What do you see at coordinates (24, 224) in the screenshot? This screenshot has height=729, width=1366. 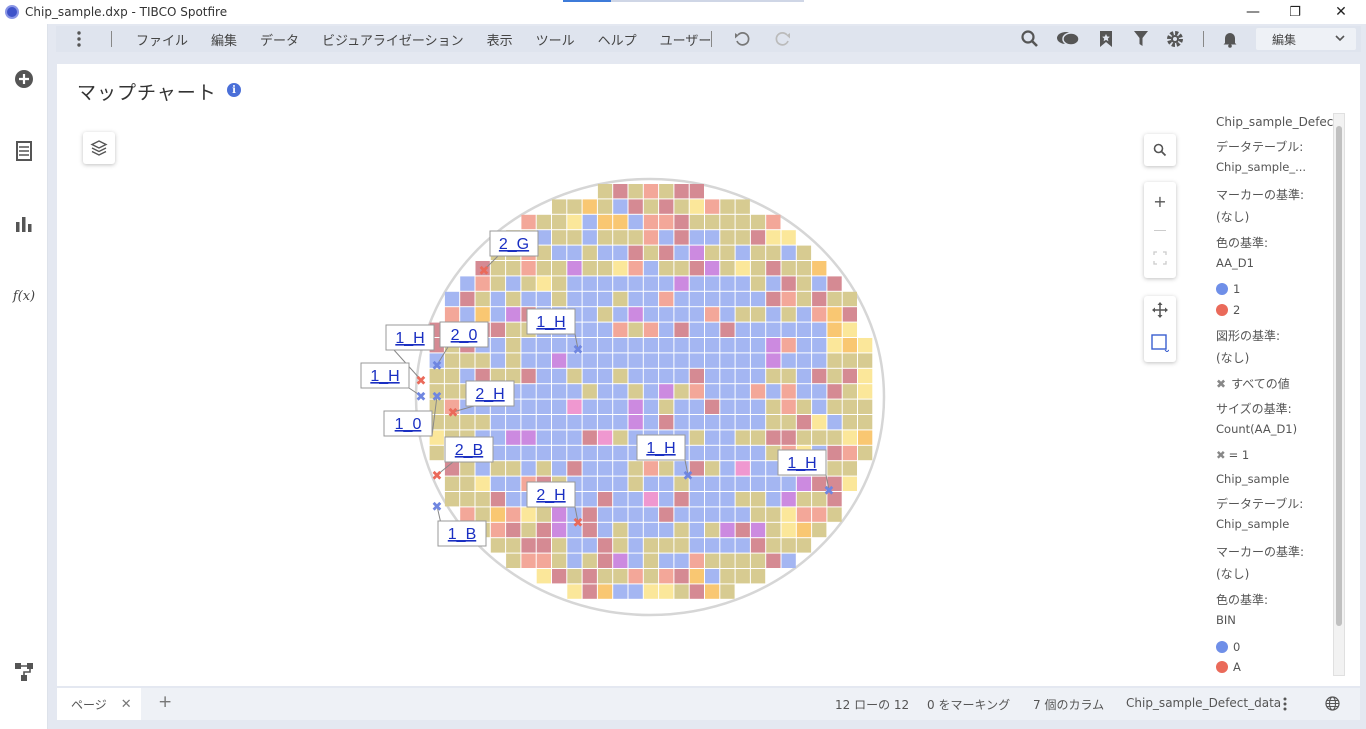 I see `visualization-icon` at bounding box center [24, 224].